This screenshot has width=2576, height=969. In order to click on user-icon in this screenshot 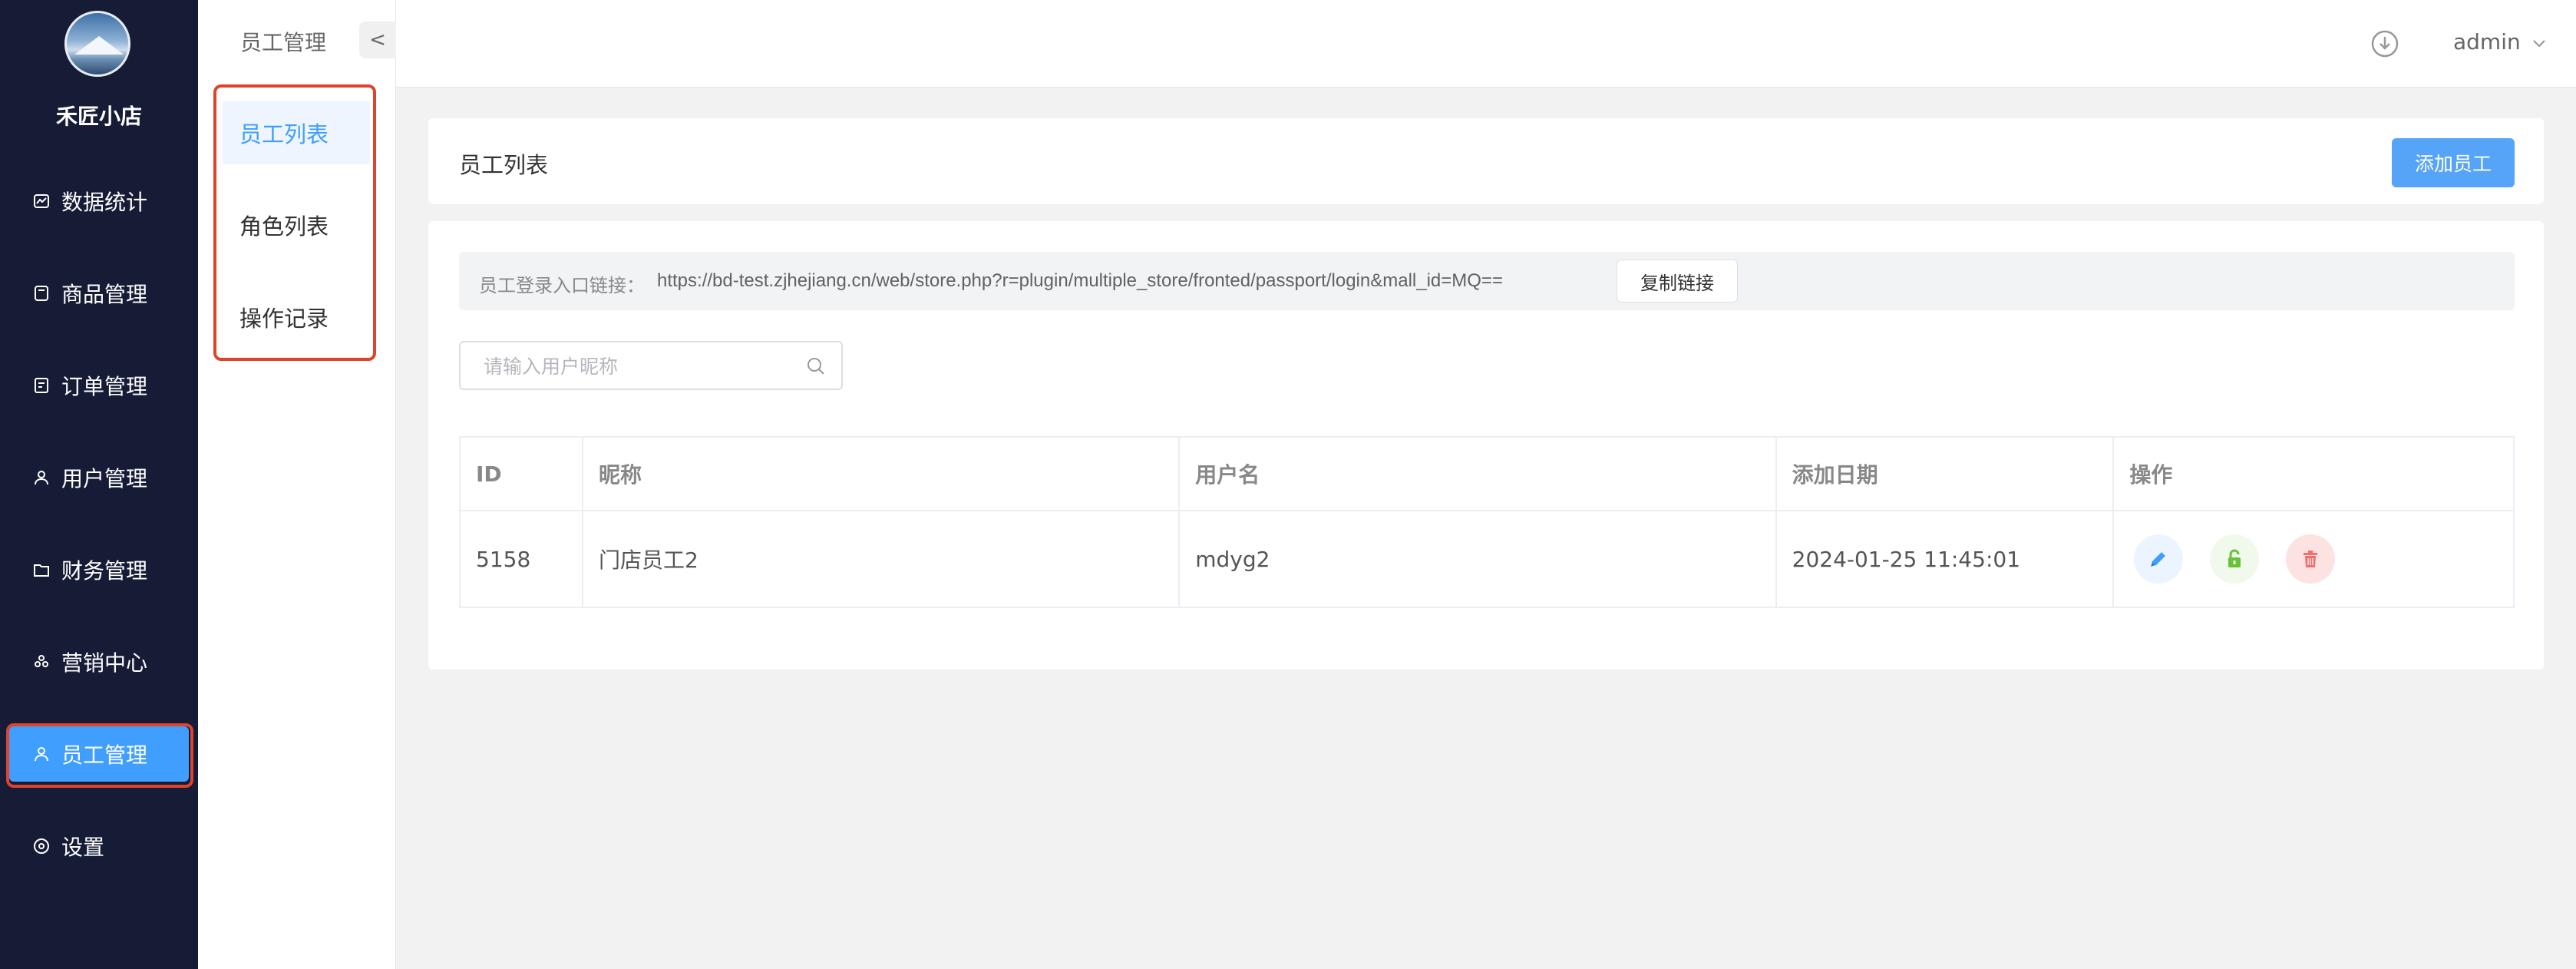, I will do `click(41, 478)`.